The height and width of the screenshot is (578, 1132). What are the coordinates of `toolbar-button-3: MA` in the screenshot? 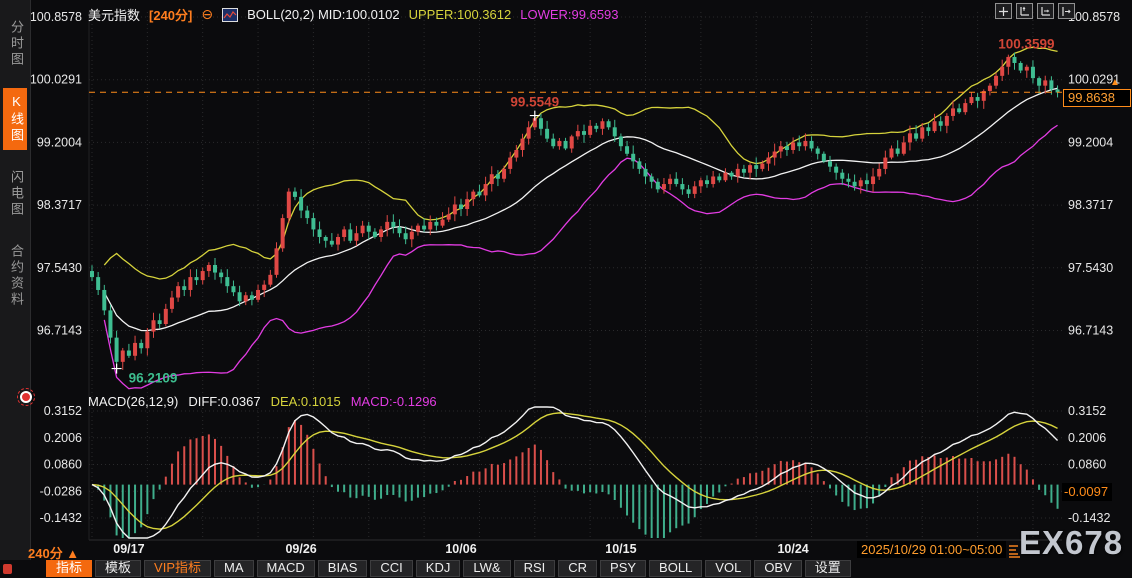 It's located at (234, 568).